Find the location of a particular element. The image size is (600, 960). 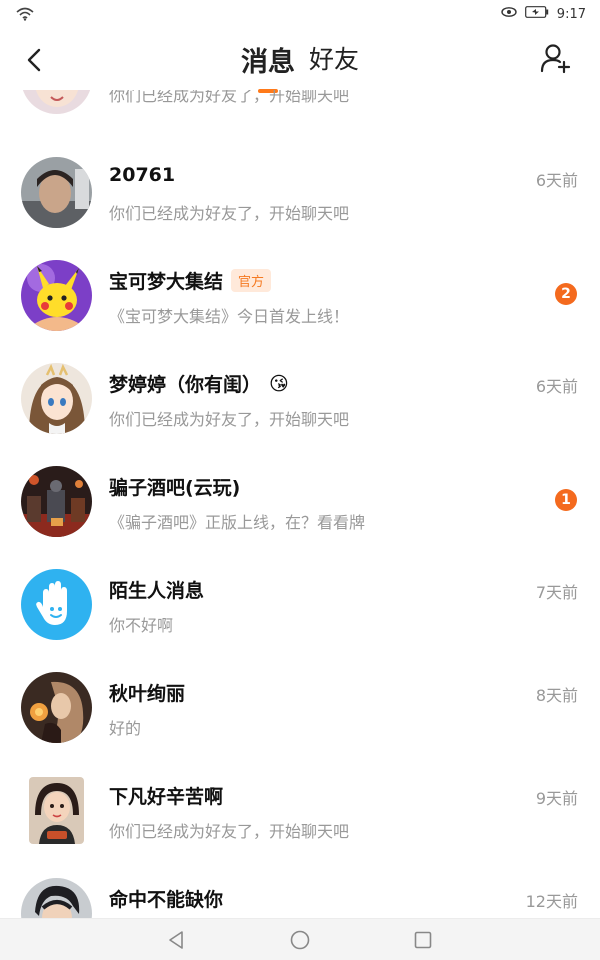

nav-home-button is located at coordinates (300, 940).